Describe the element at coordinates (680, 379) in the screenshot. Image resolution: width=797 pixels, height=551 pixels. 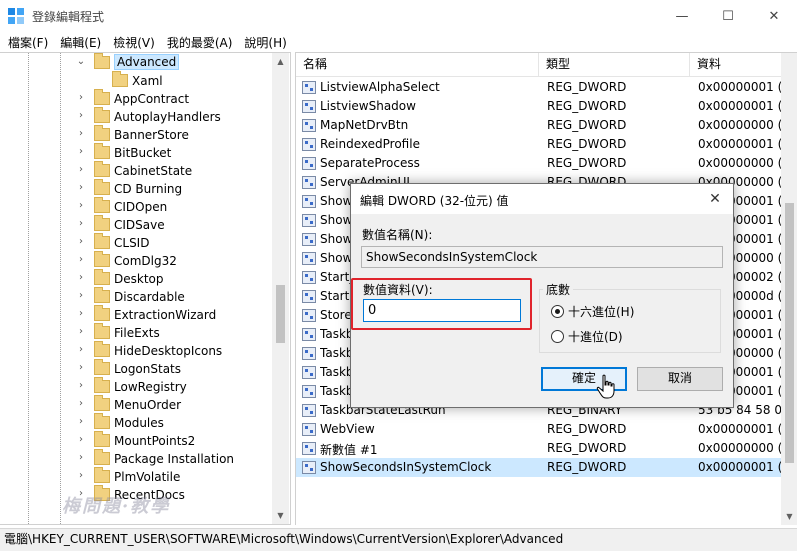
I see `cancel-button: 取消` at that location.